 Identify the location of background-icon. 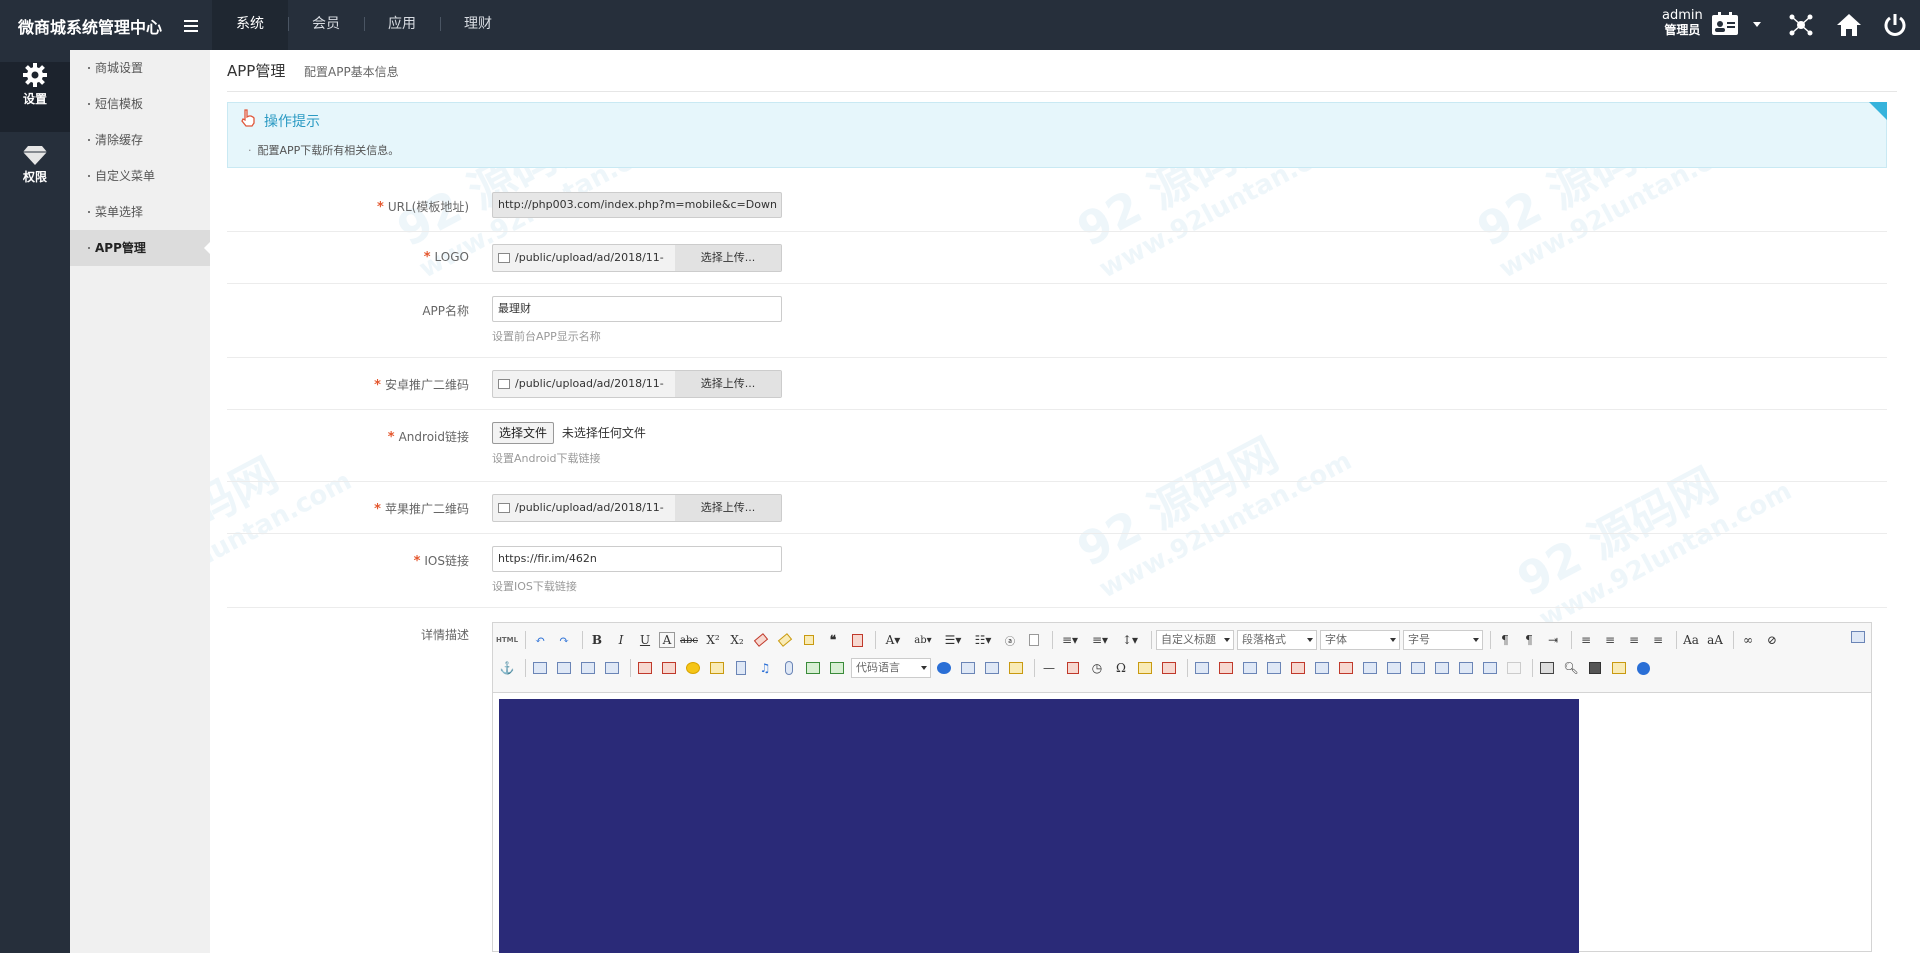
(968, 668).